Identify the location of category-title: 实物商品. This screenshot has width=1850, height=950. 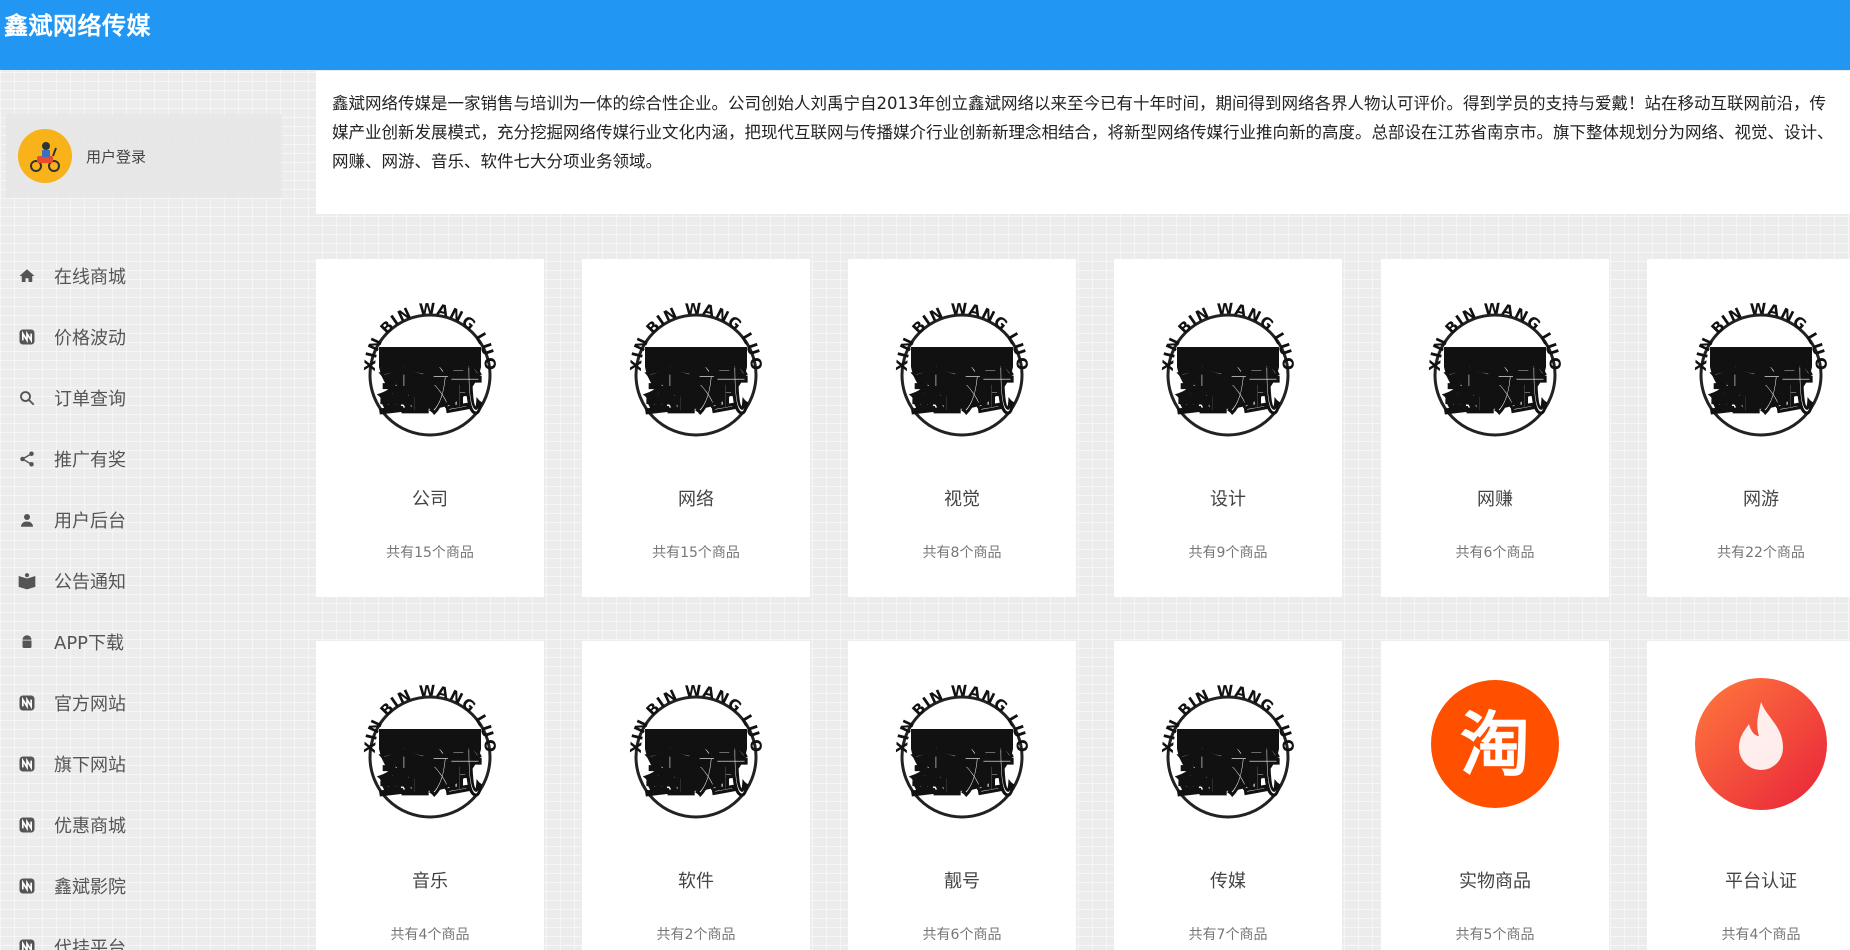
(1495, 881).